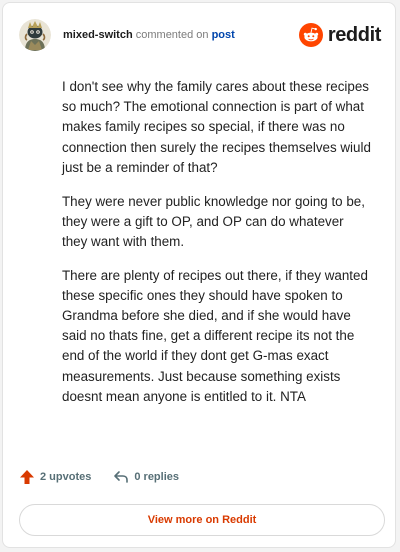 The image size is (400, 552). Describe the element at coordinates (172, 35) in the screenshot. I see `action-text: commented on` at that location.